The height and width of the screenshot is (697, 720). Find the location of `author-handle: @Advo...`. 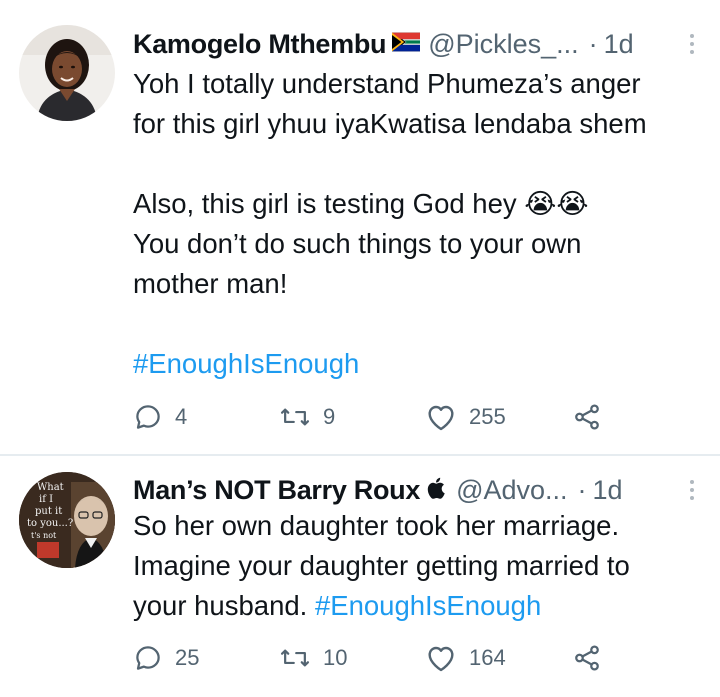

author-handle: @Advo... is located at coordinates (511, 490).